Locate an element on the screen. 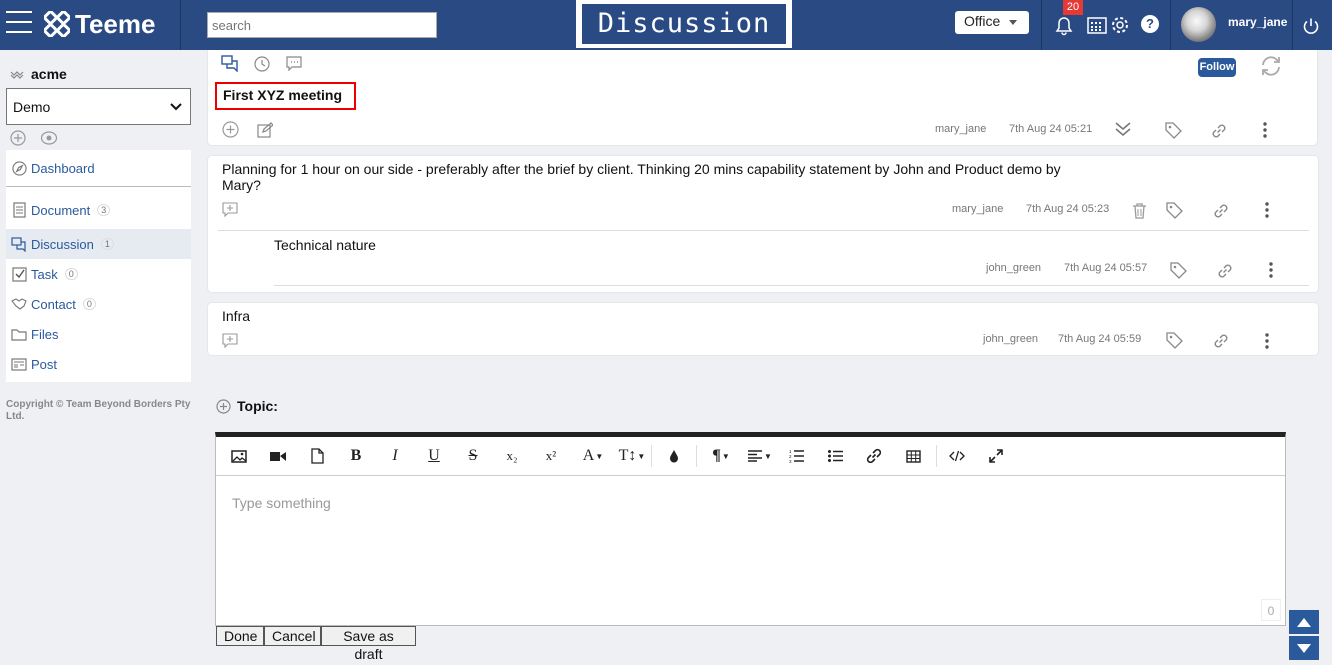 This screenshot has height=665, width=1332. character-counter: 0 is located at coordinates (1271, 610).